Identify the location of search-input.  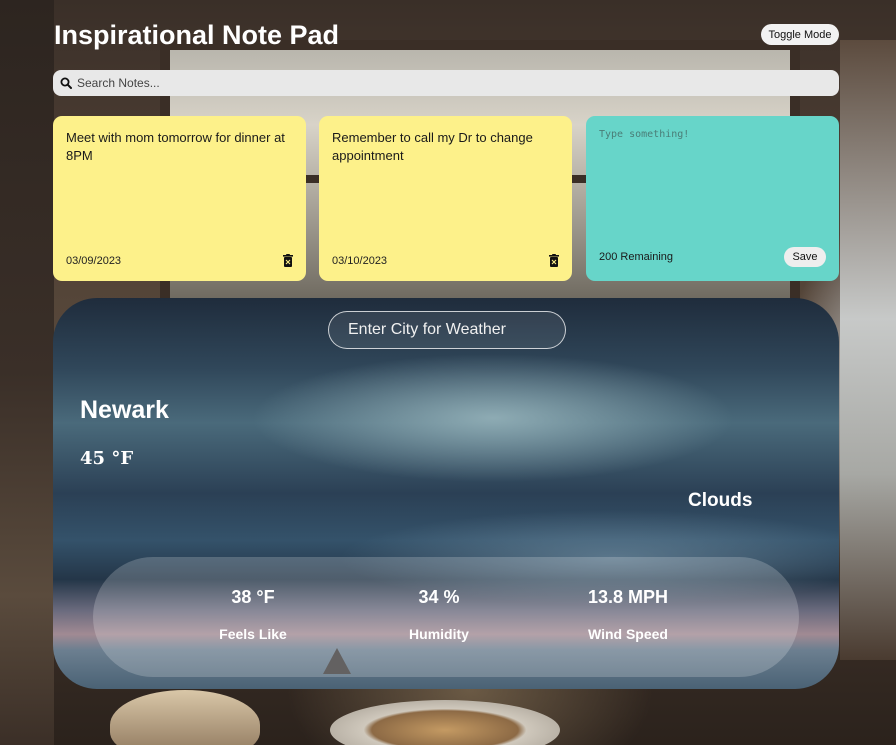
(458, 83).